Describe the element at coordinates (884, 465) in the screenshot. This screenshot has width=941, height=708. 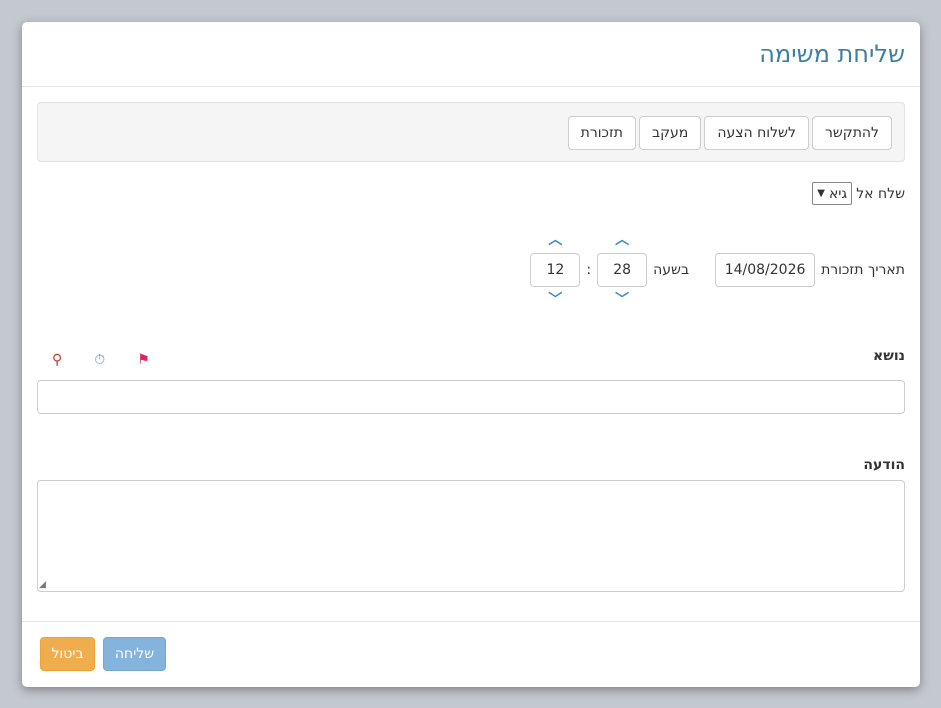
I see `message-label: הודעה` at that location.